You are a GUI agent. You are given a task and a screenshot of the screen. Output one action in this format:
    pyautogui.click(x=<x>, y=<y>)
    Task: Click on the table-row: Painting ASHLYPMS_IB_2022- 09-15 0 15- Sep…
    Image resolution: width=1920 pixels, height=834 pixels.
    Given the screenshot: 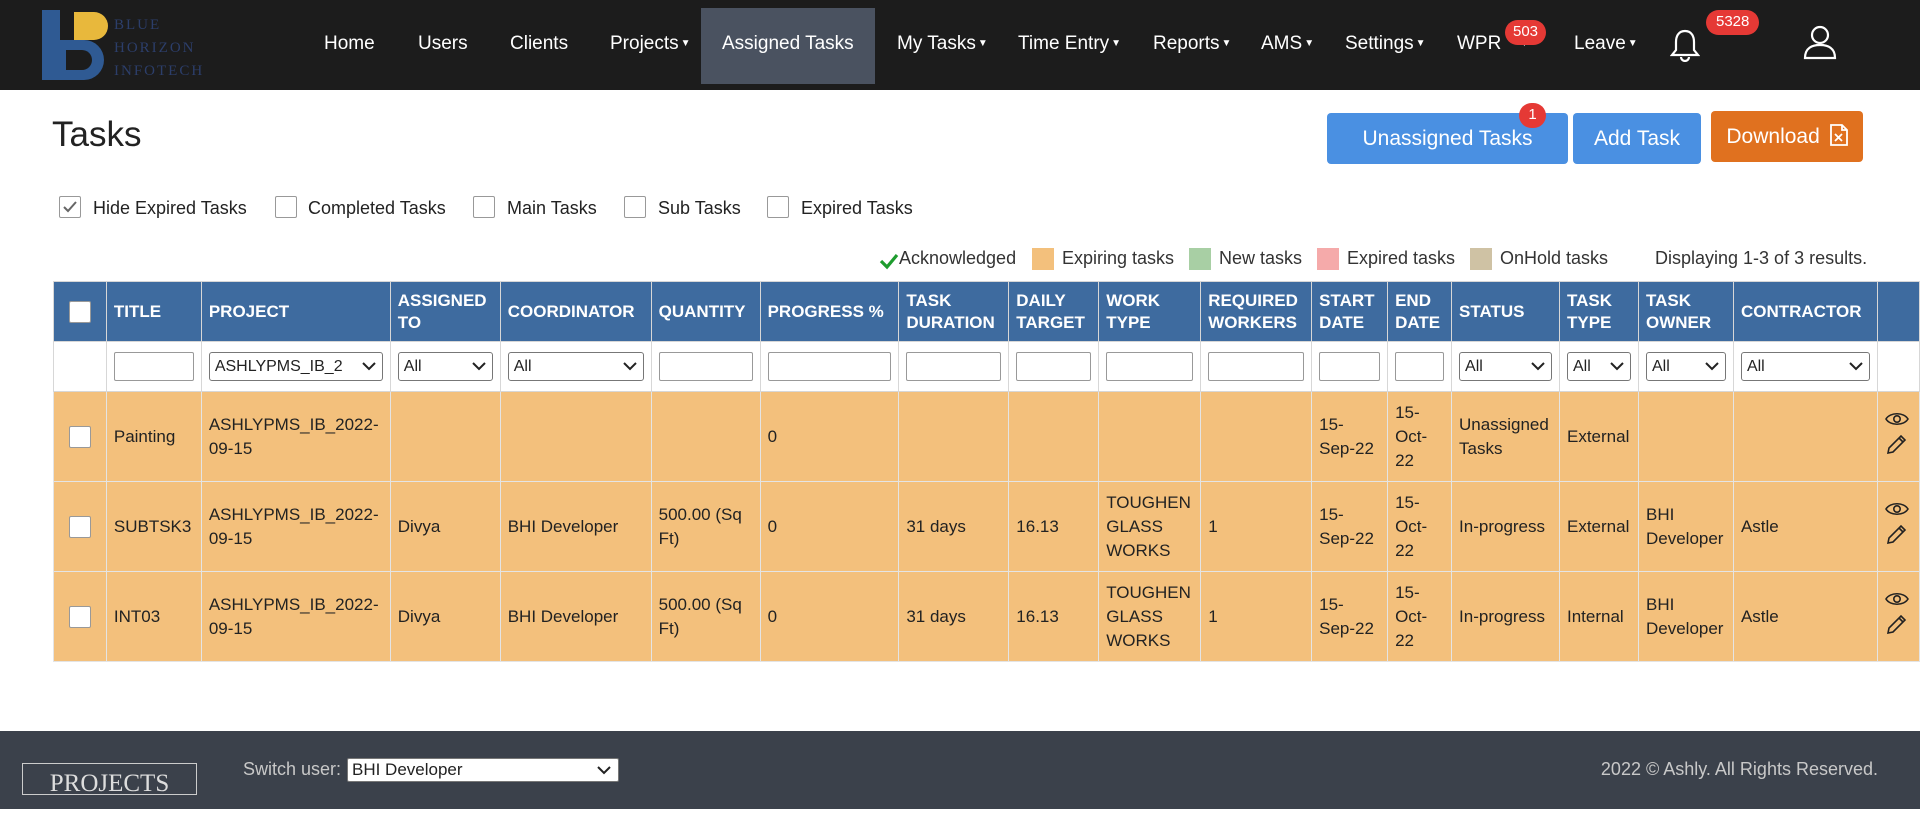 What is the action you would take?
    pyautogui.click(x=986, y=436)
    